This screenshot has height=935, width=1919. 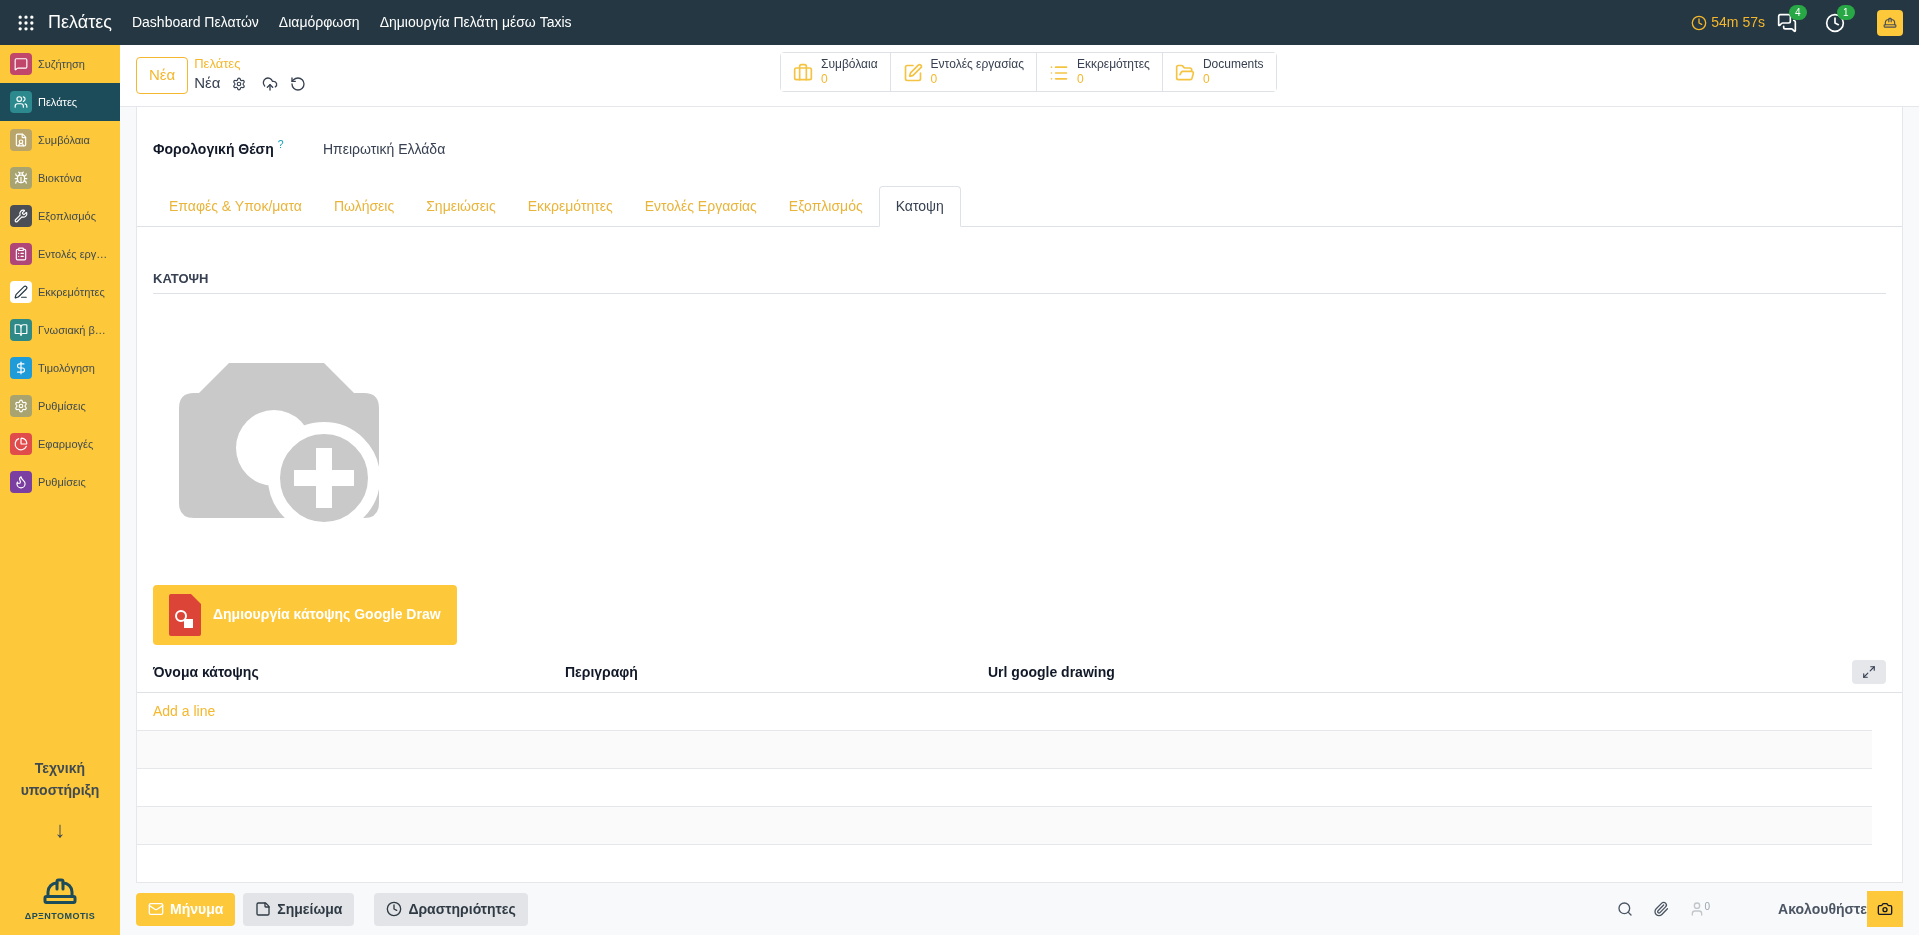 What do you see at coordinates (60, 779) in the screenshot?
I see `support-label: Τεχνική υποστήριξη` at bounding box center [60, 779].